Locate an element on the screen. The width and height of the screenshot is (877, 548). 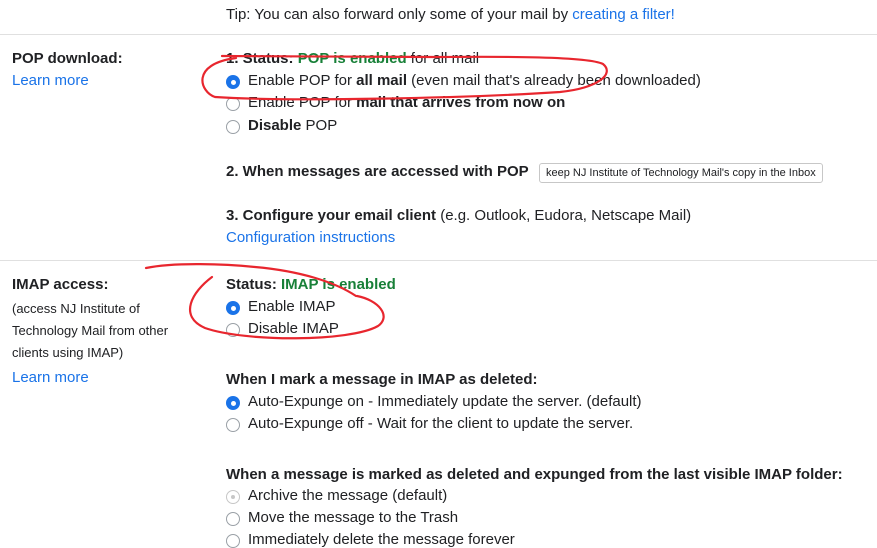
pop-disable-radio is located at coordinates (233, 127).